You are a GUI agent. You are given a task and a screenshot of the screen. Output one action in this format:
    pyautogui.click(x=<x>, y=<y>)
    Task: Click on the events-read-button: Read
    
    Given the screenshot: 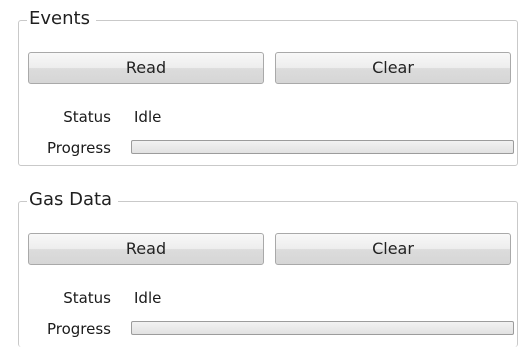 What is the action you would take?
    pyautogui.click(x=146, y=68)
    